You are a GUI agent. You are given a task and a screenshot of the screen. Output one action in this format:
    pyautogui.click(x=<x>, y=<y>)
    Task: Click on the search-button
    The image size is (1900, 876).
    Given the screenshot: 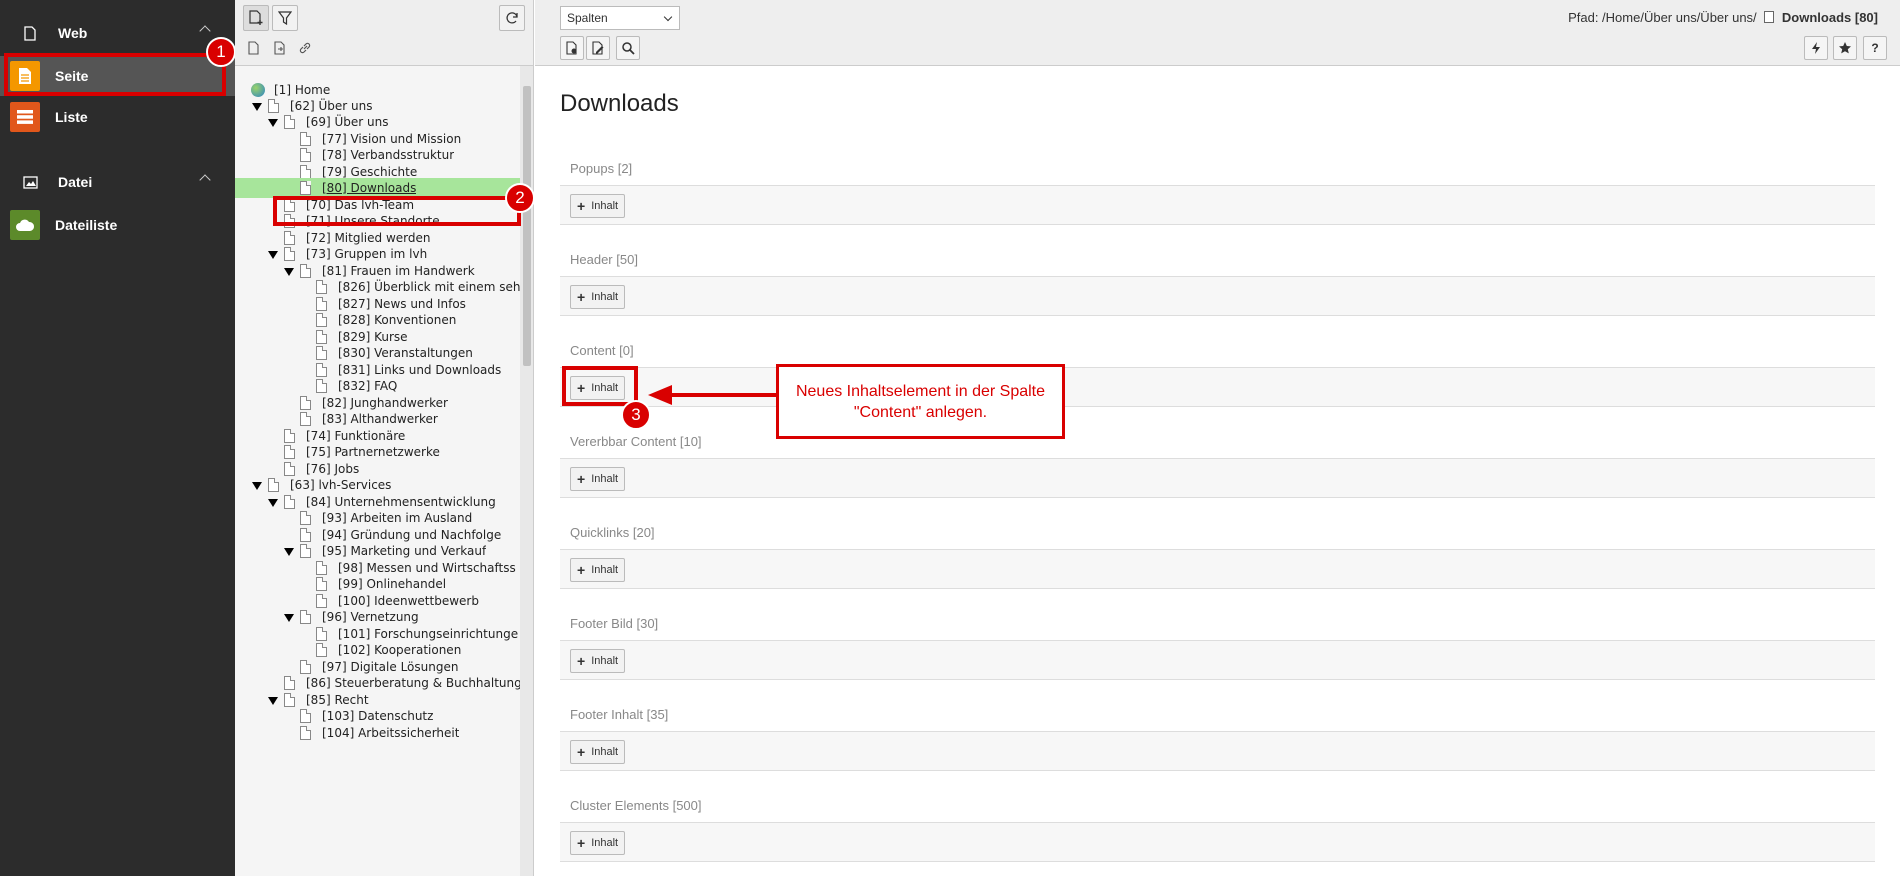 What is the action you would take?
    pyautogui.click(x=628, y=48)
    